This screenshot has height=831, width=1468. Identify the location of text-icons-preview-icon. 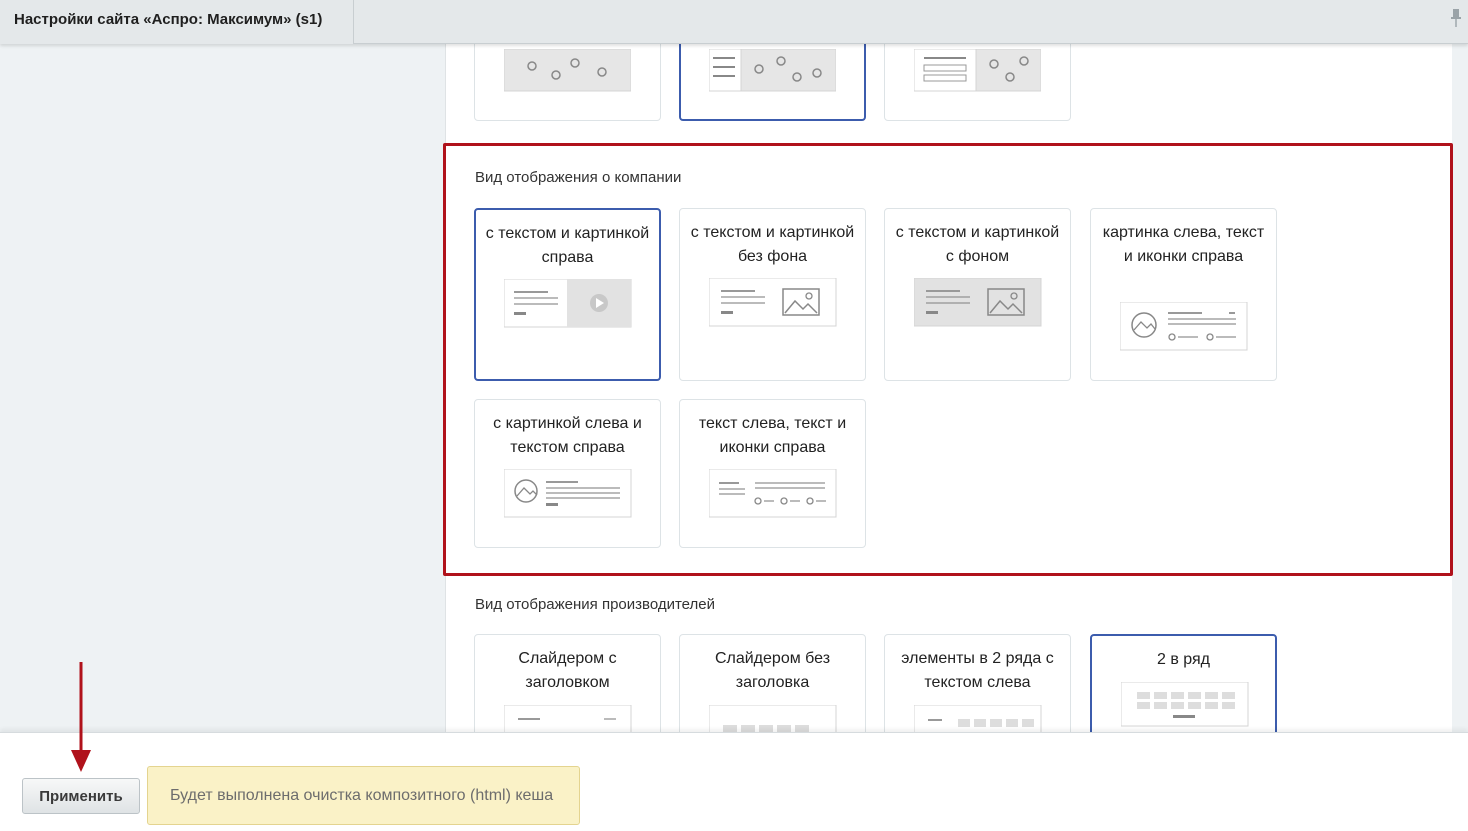
(773, 493).